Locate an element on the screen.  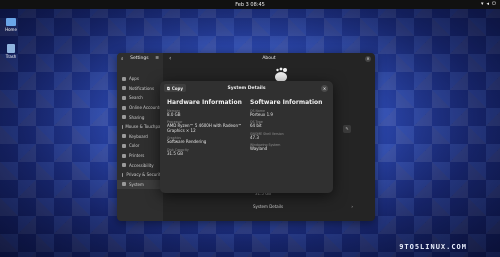
field-value: 8.0 GB is located at coordinates (174, 114).